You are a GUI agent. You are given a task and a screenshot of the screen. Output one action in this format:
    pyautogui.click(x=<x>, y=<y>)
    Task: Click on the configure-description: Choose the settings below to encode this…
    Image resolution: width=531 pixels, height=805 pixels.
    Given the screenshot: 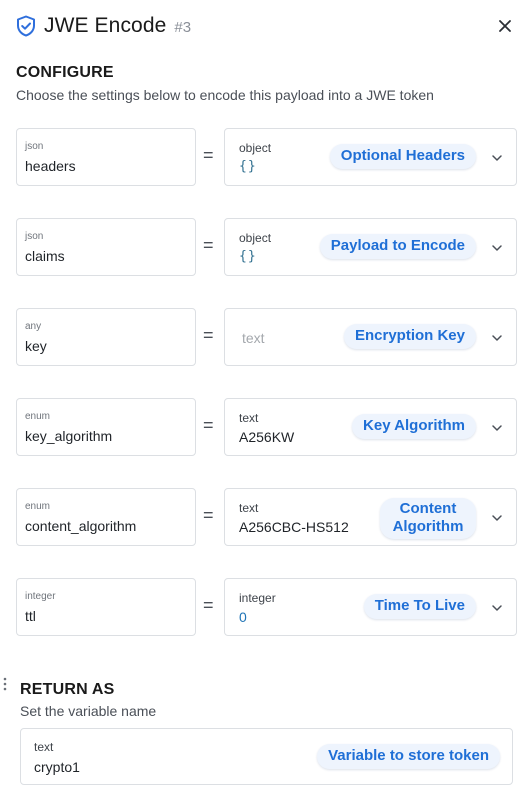 What is the action you would take?
    pyautogui.click(x=225, y=95)
    